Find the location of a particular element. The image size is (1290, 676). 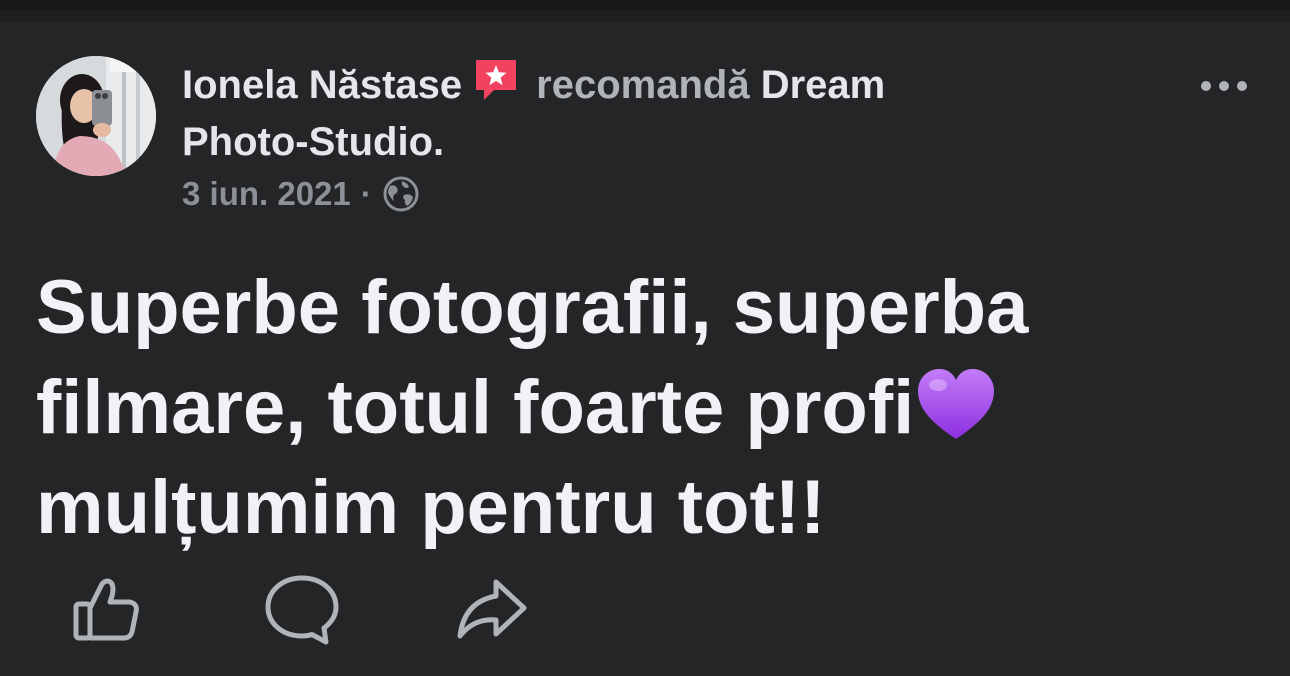

post-header-line-2: Photo-Studio. is located at coordinates (313, 142).